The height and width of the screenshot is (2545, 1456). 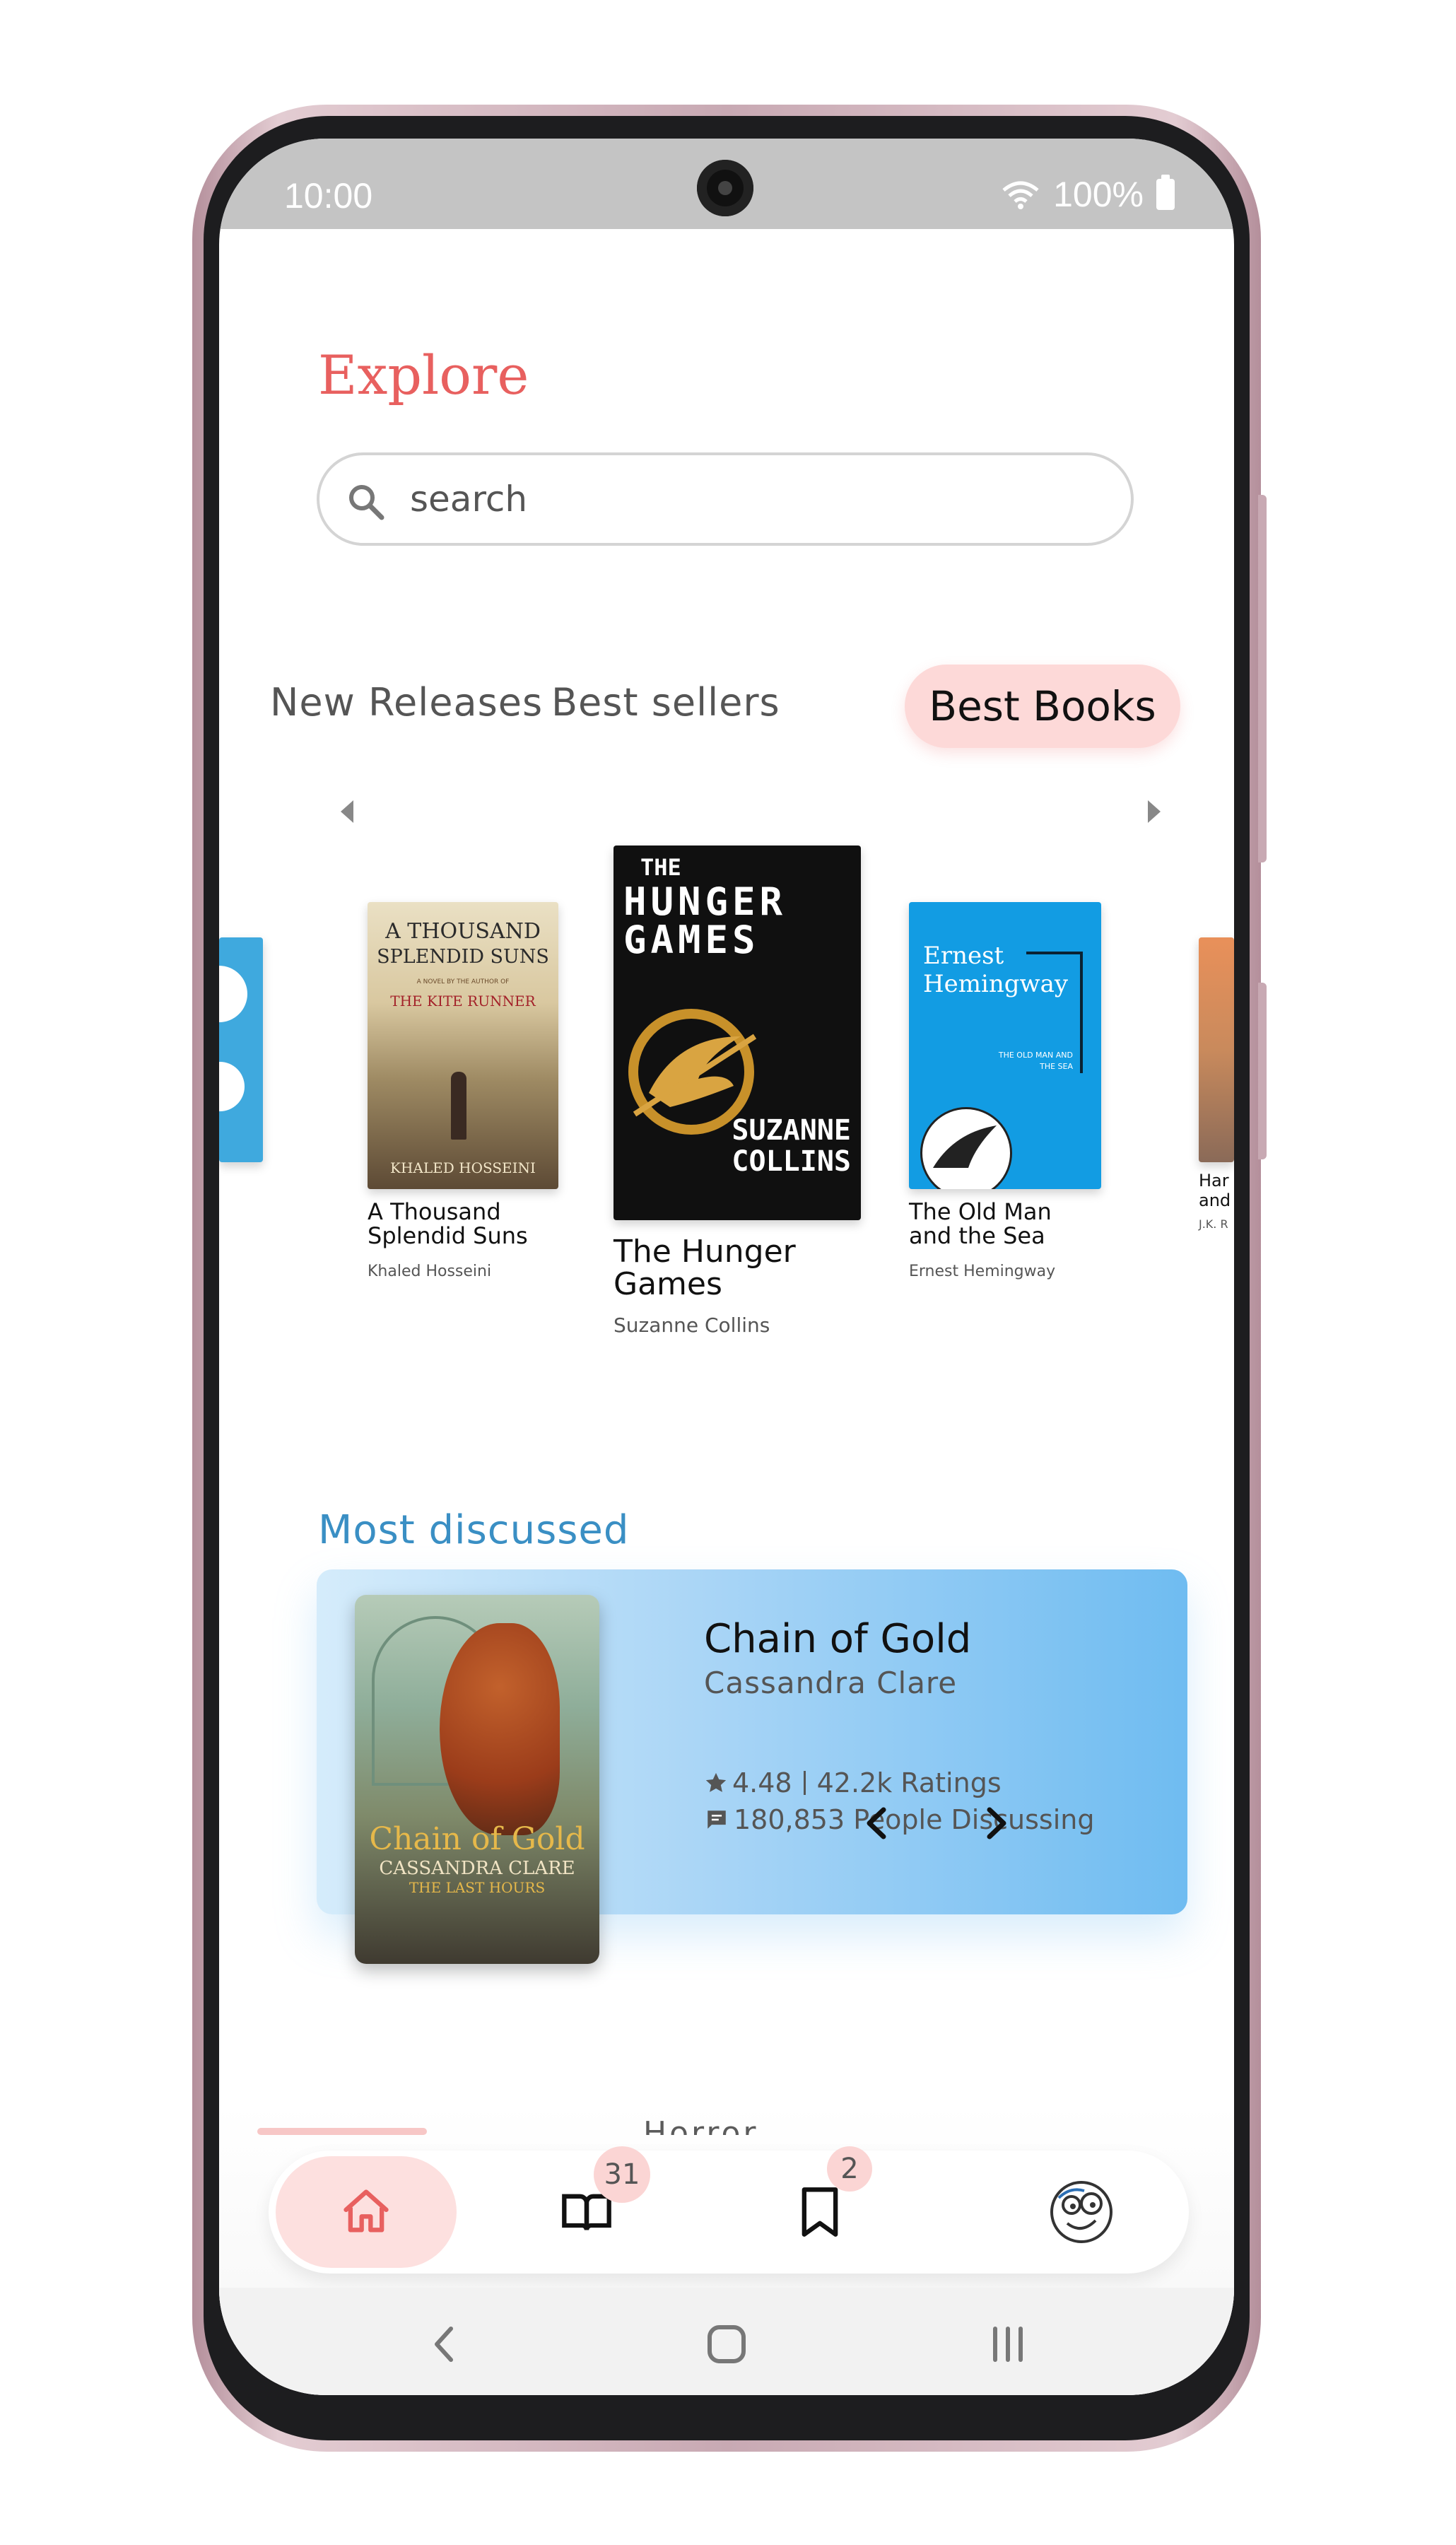 What do you see at coordinates (1005, 1046) in the screenshot?
I see `book-cover: Ernest Hemingway THE OLD MAN AND THE SEA` at bounding box center [1005, 1046].